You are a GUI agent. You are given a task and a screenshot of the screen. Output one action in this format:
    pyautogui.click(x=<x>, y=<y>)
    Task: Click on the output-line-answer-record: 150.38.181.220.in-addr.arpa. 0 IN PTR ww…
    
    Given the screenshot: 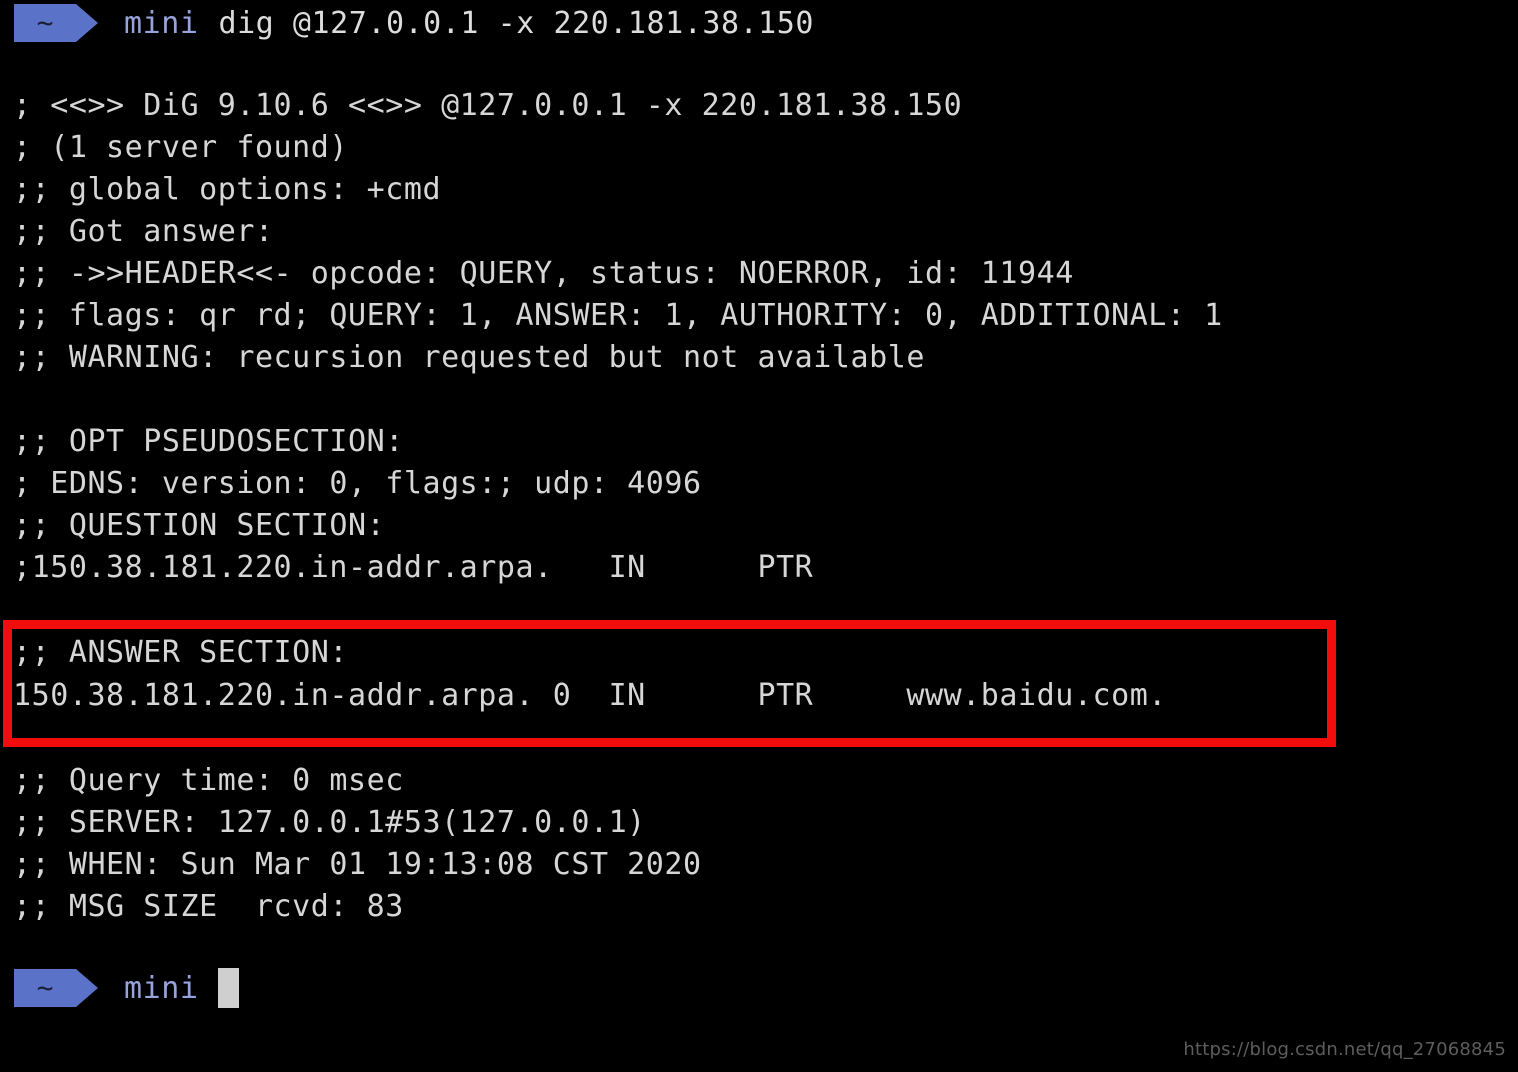 What is the action you would take?
    pyautogui.click(x=590, y=695)
    